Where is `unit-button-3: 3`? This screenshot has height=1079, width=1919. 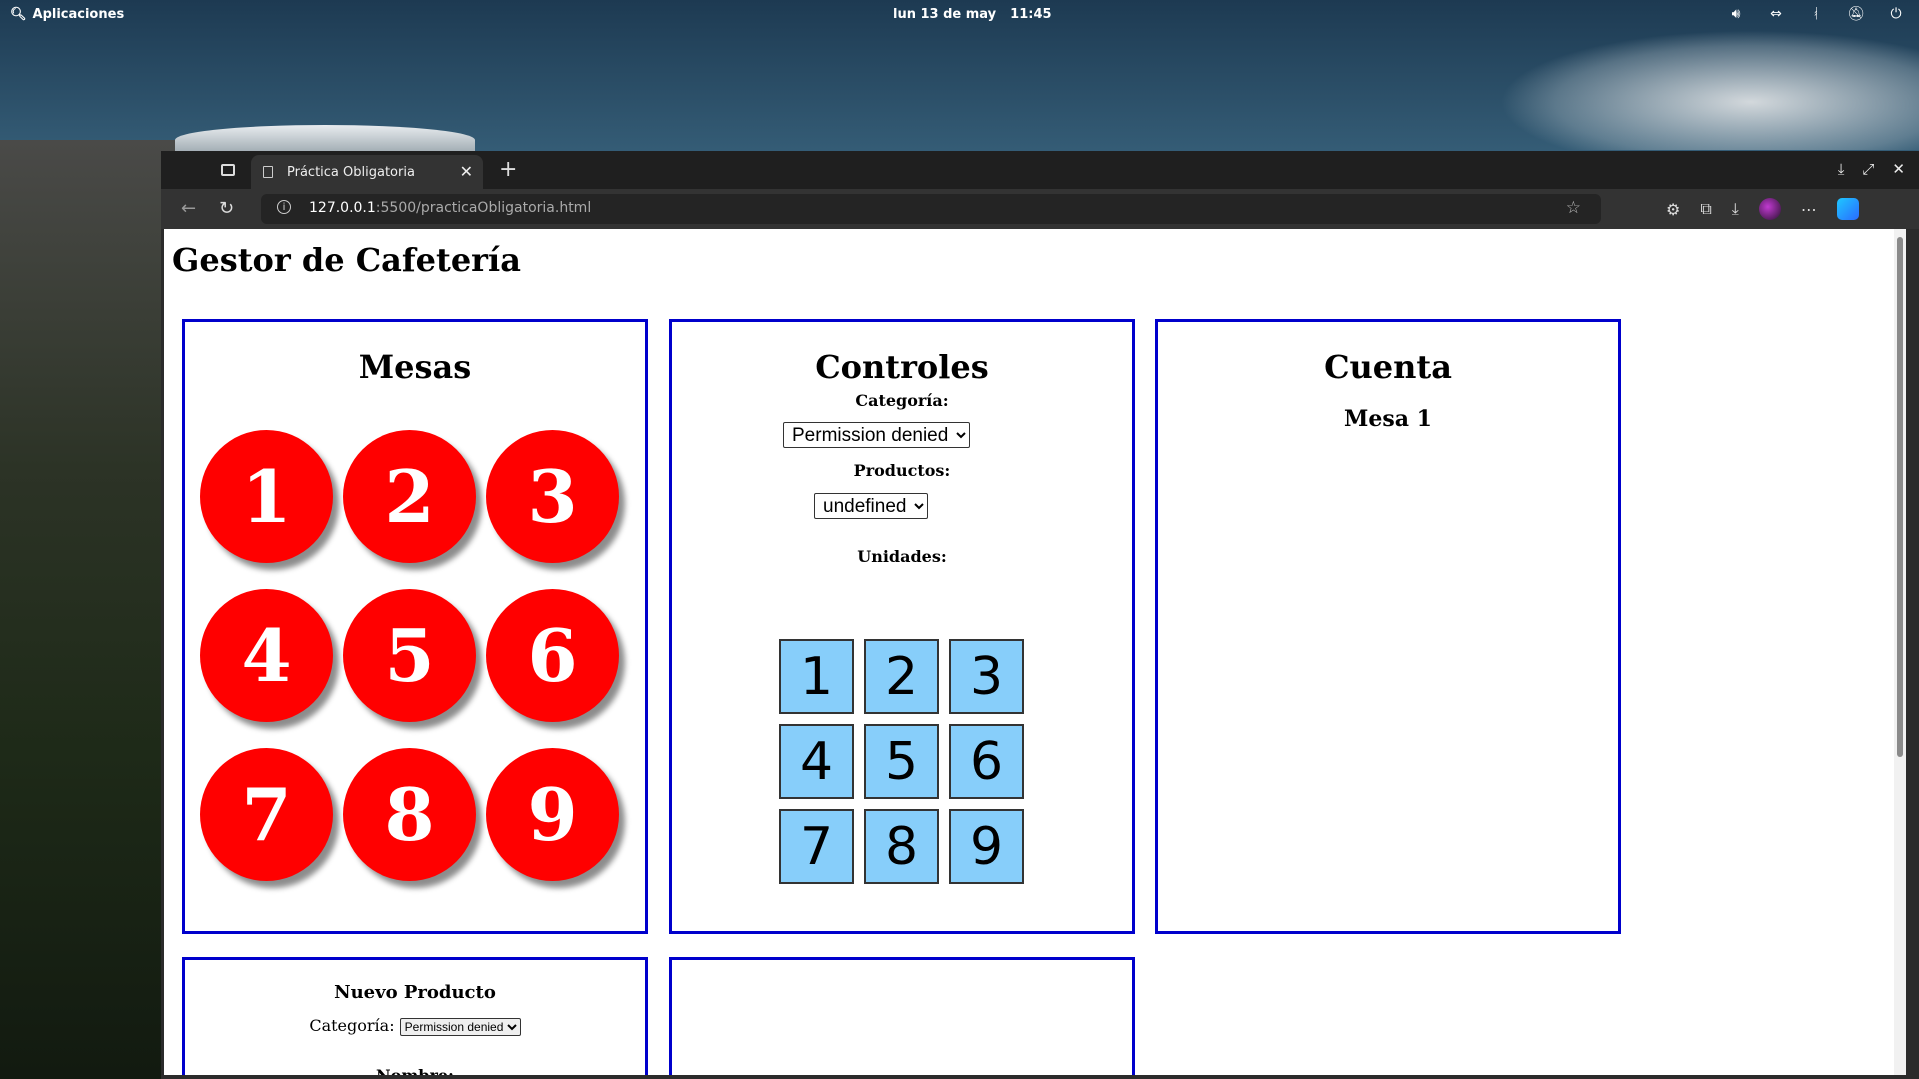
unit-button-3: 3 is located at coordinates (986, 676).